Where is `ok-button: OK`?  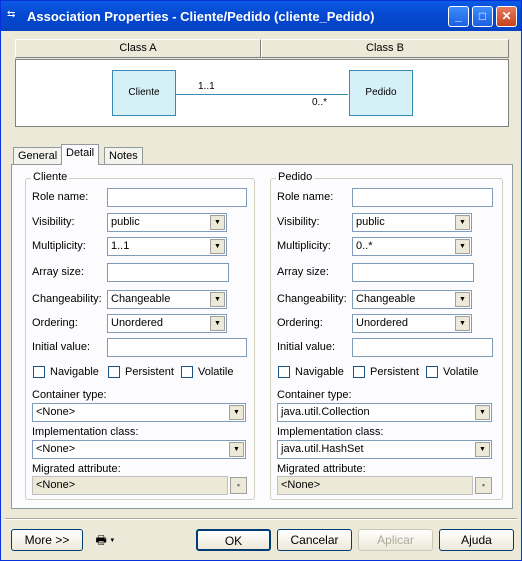 ok-button: OK is located at coordinates (233, 540).